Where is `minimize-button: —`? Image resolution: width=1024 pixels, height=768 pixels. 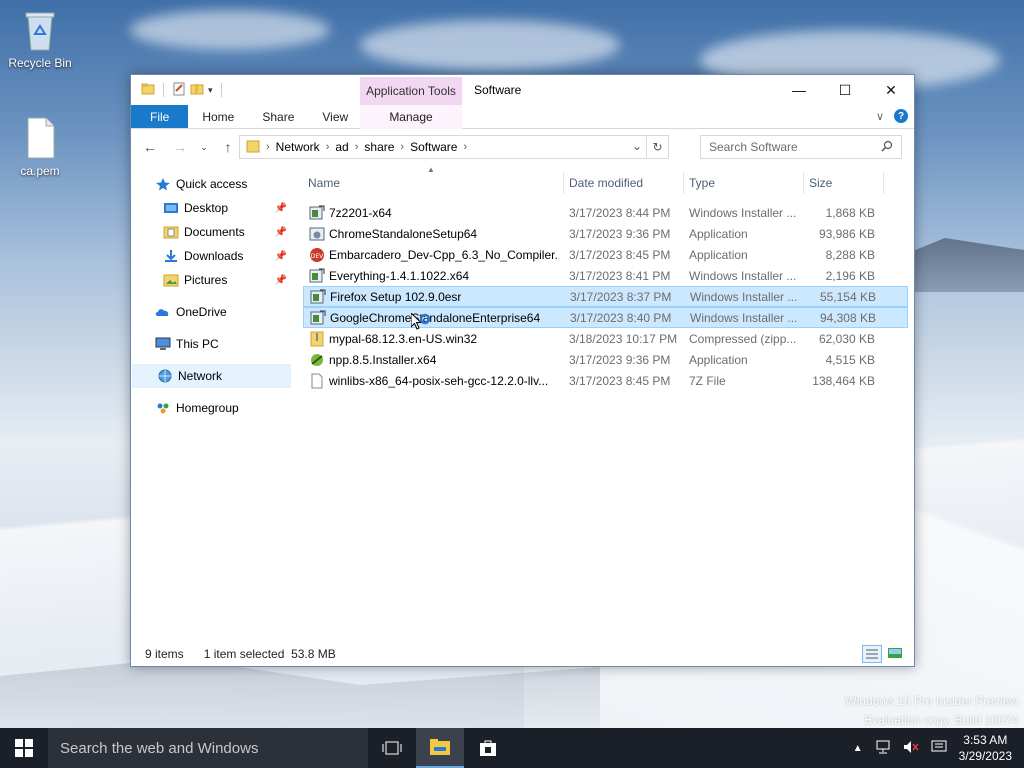
minimize-button: — is located at coordinates (799, 90).